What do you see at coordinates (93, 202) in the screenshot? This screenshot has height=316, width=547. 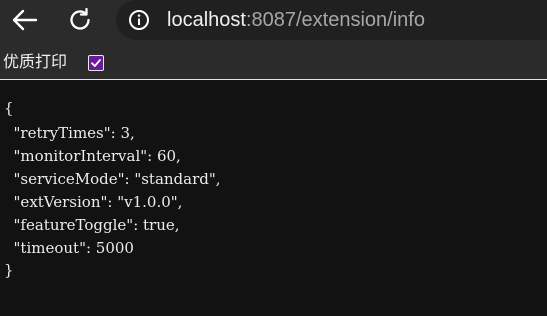 I see `json-line-ext-version: "extVersion": "v1.0.0",` at bounding box center [93, 202].